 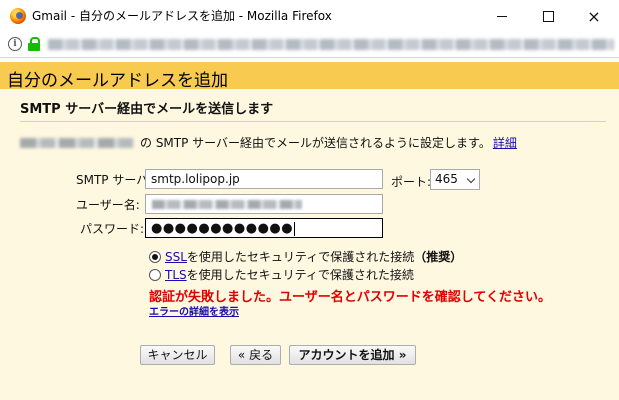 What do you see at coordinates (112, 229) in the screenshot?
I see `password-label: パスワード:` at bounding box center [112, 229].